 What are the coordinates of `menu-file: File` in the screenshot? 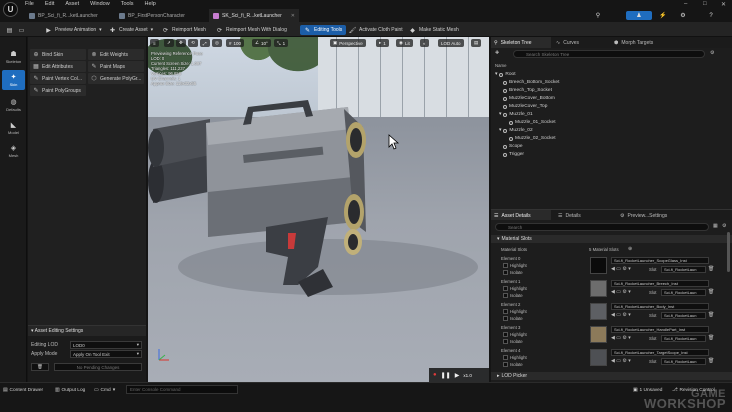 It's located at (29, 4).